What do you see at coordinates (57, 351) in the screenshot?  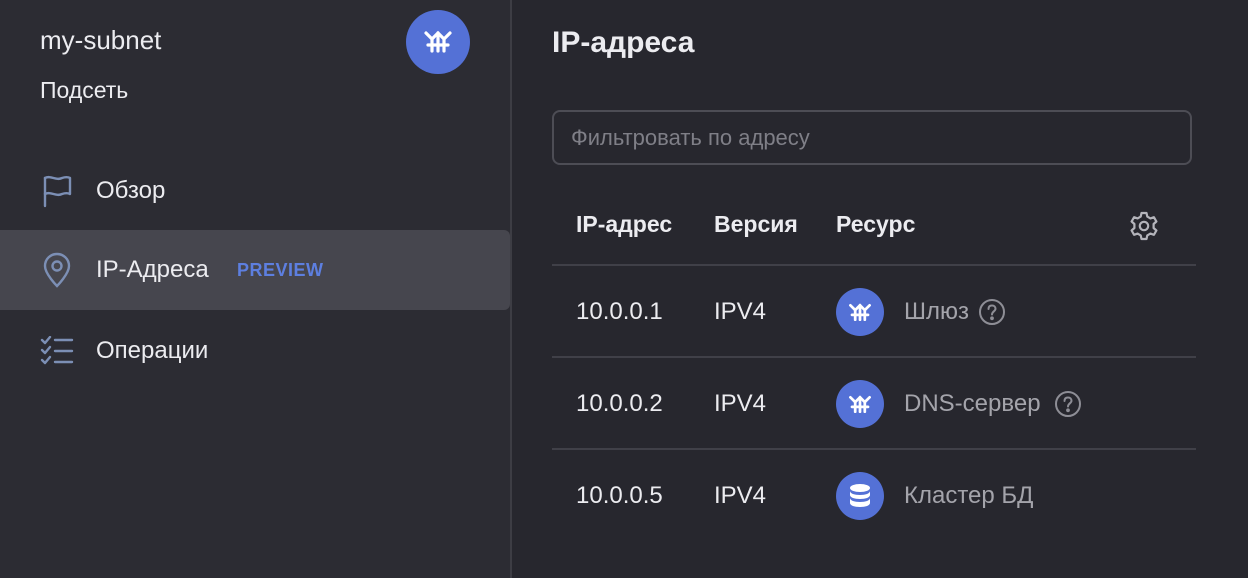 I see `checklist-icon` at bounding box center [57, 351].